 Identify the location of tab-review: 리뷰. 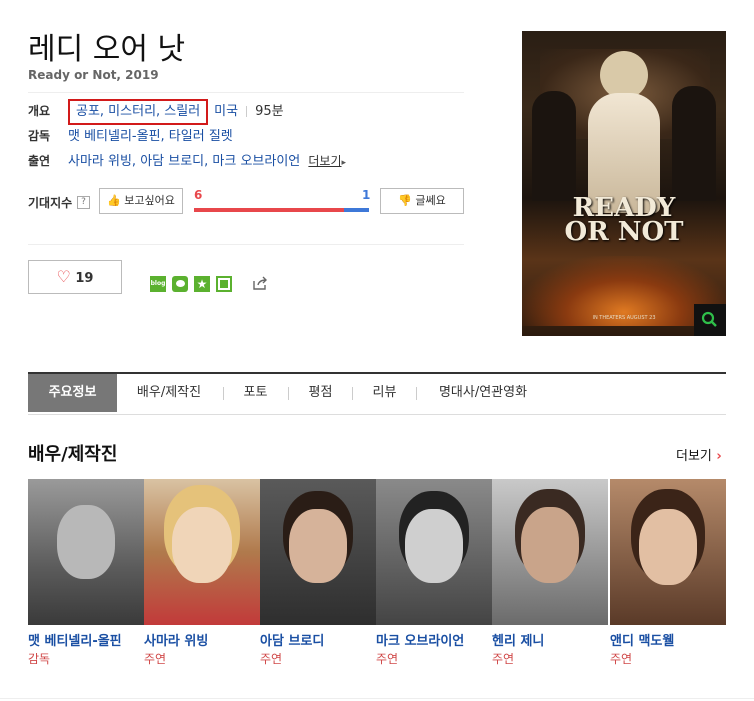
(384, 393).